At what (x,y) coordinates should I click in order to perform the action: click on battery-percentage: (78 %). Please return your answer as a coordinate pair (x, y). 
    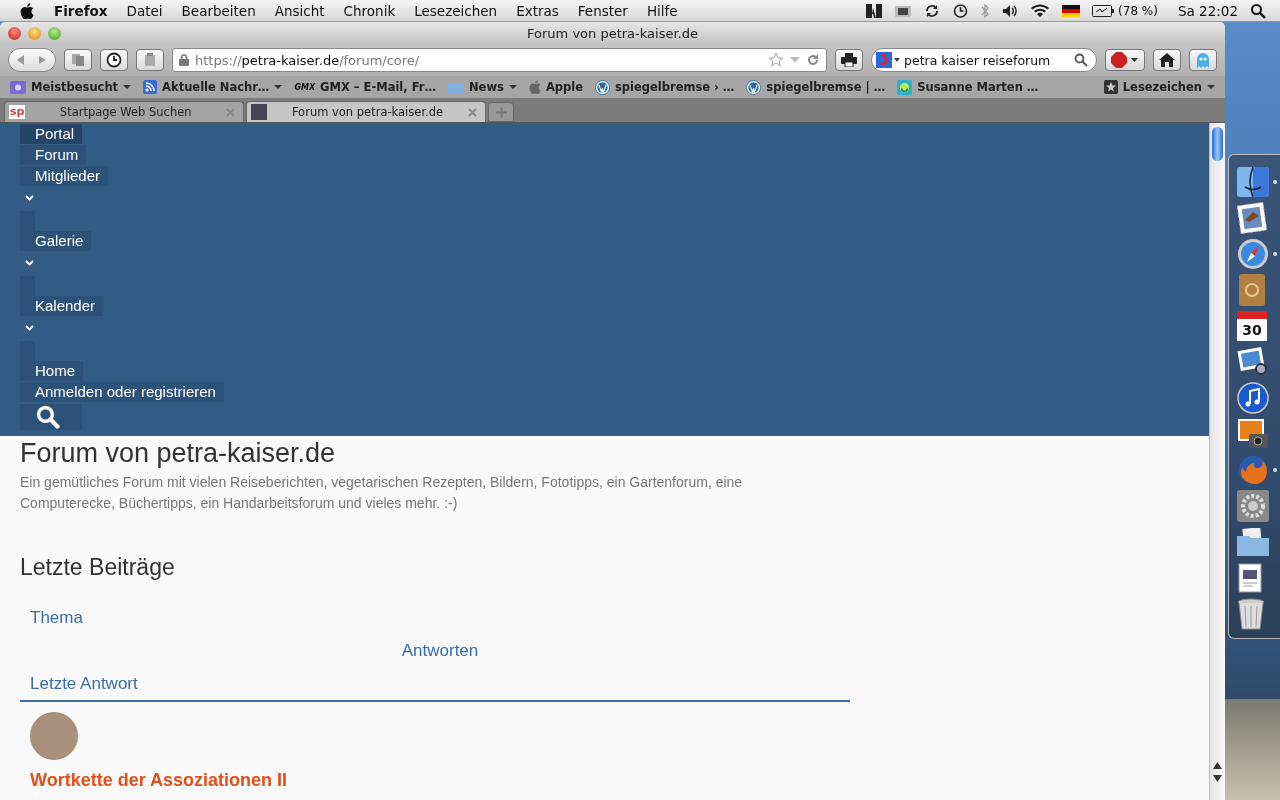
    Looking at the image, I should click on (1138, 10).